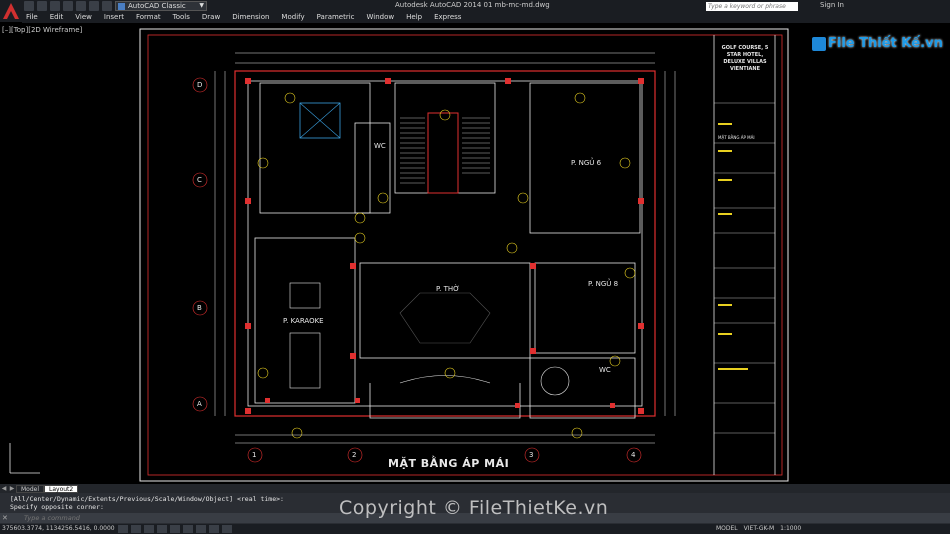  I want to click on filethietke-logo-icon, so click(819, 43).